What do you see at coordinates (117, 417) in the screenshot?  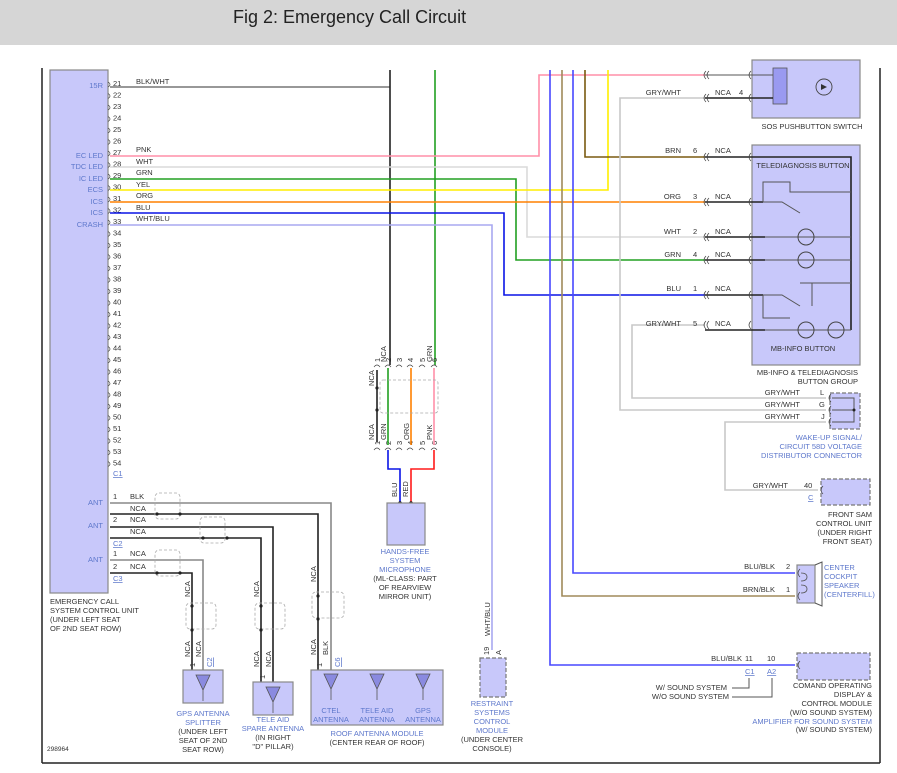 I see `pin-number: 50` at bounding box center [117, 417].